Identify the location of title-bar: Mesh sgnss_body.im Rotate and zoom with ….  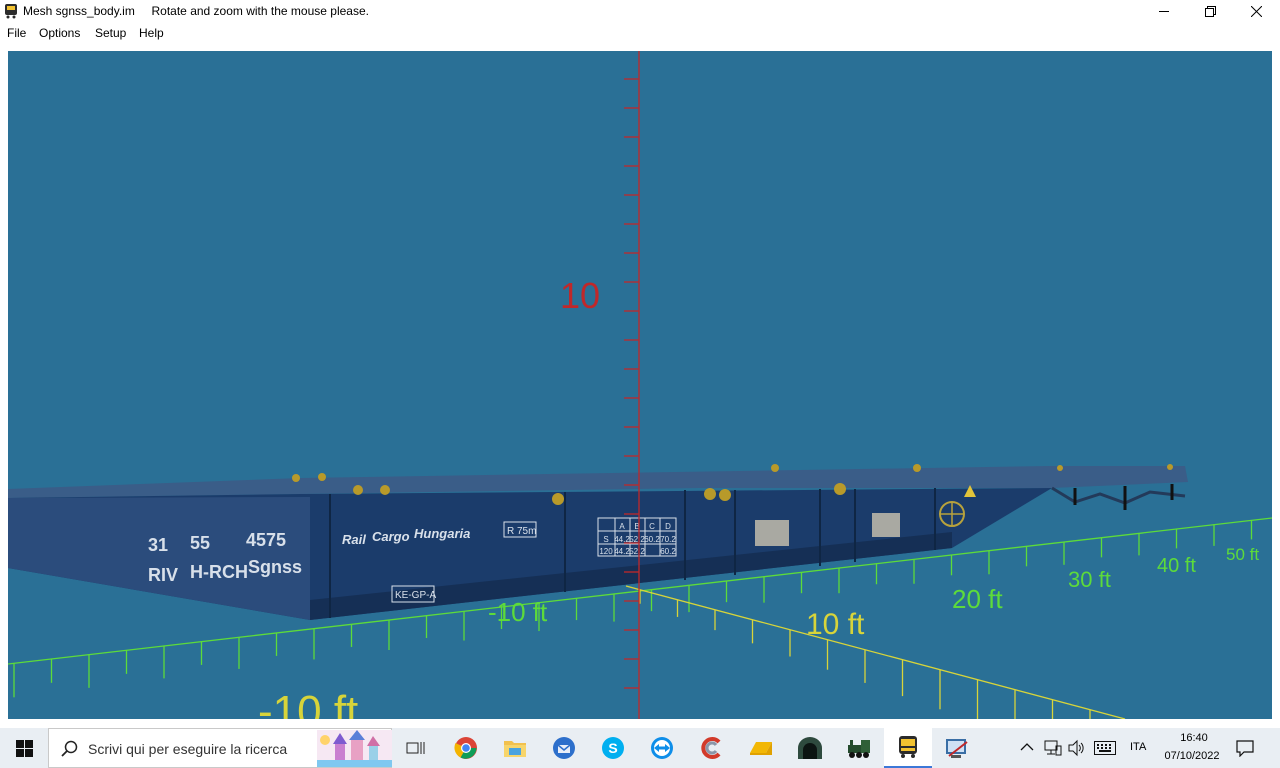
(640, 11).